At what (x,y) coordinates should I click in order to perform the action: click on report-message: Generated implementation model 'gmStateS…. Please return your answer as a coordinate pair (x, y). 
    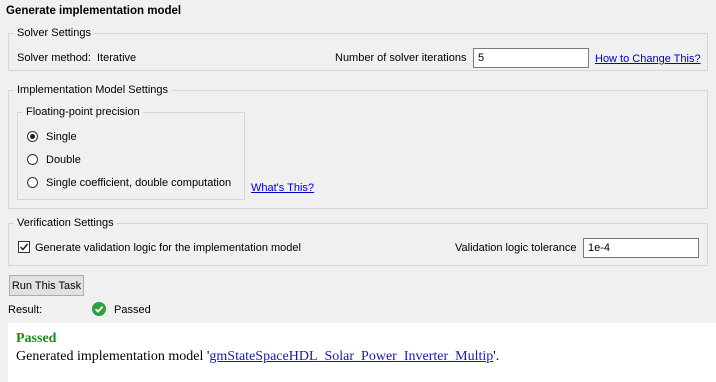
    Looking at the image, I should click on (257, 357).